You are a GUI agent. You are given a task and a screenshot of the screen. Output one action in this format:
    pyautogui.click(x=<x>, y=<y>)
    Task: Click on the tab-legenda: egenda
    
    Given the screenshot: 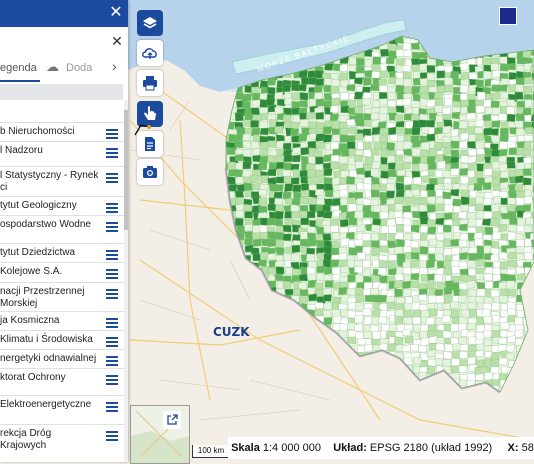 What is the action you would take?
    pyautogui.click(x=18, y=68)
    